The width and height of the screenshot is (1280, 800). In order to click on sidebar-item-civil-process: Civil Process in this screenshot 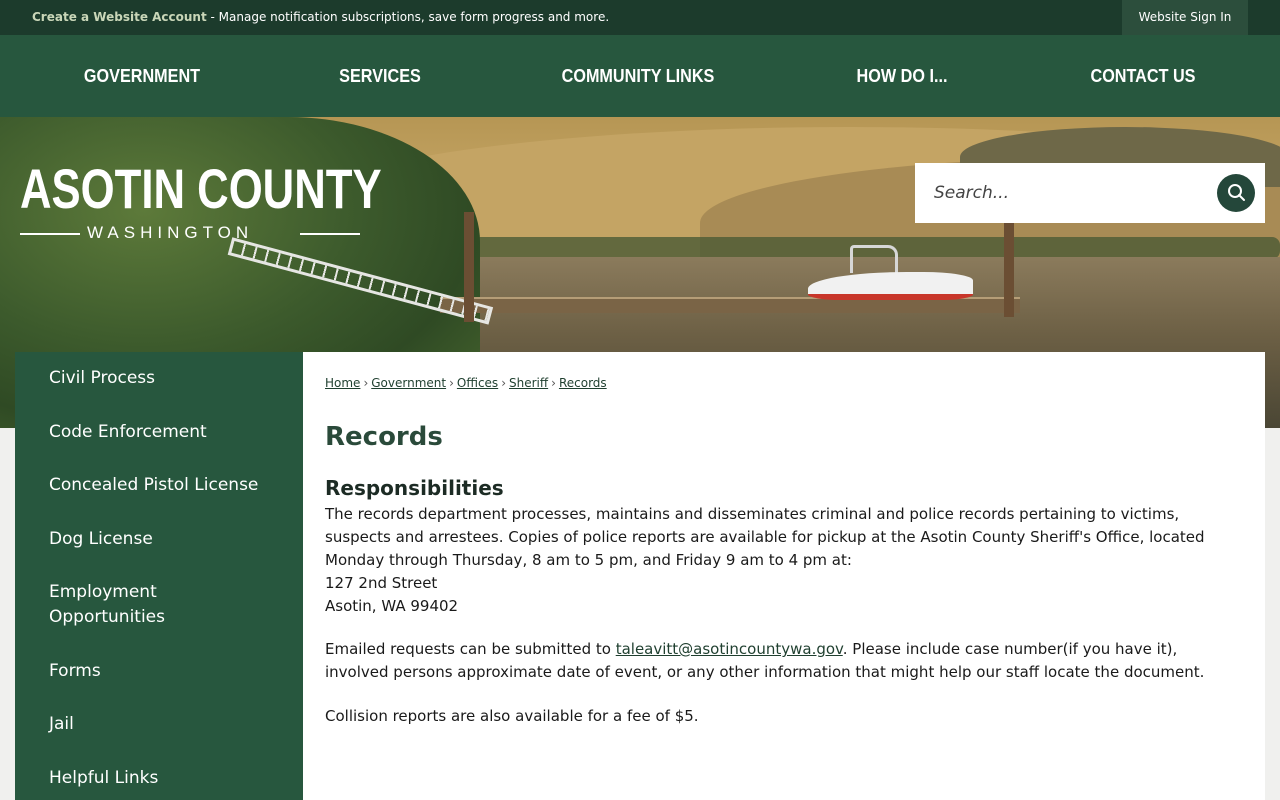, I will do `click(169, 378)`.